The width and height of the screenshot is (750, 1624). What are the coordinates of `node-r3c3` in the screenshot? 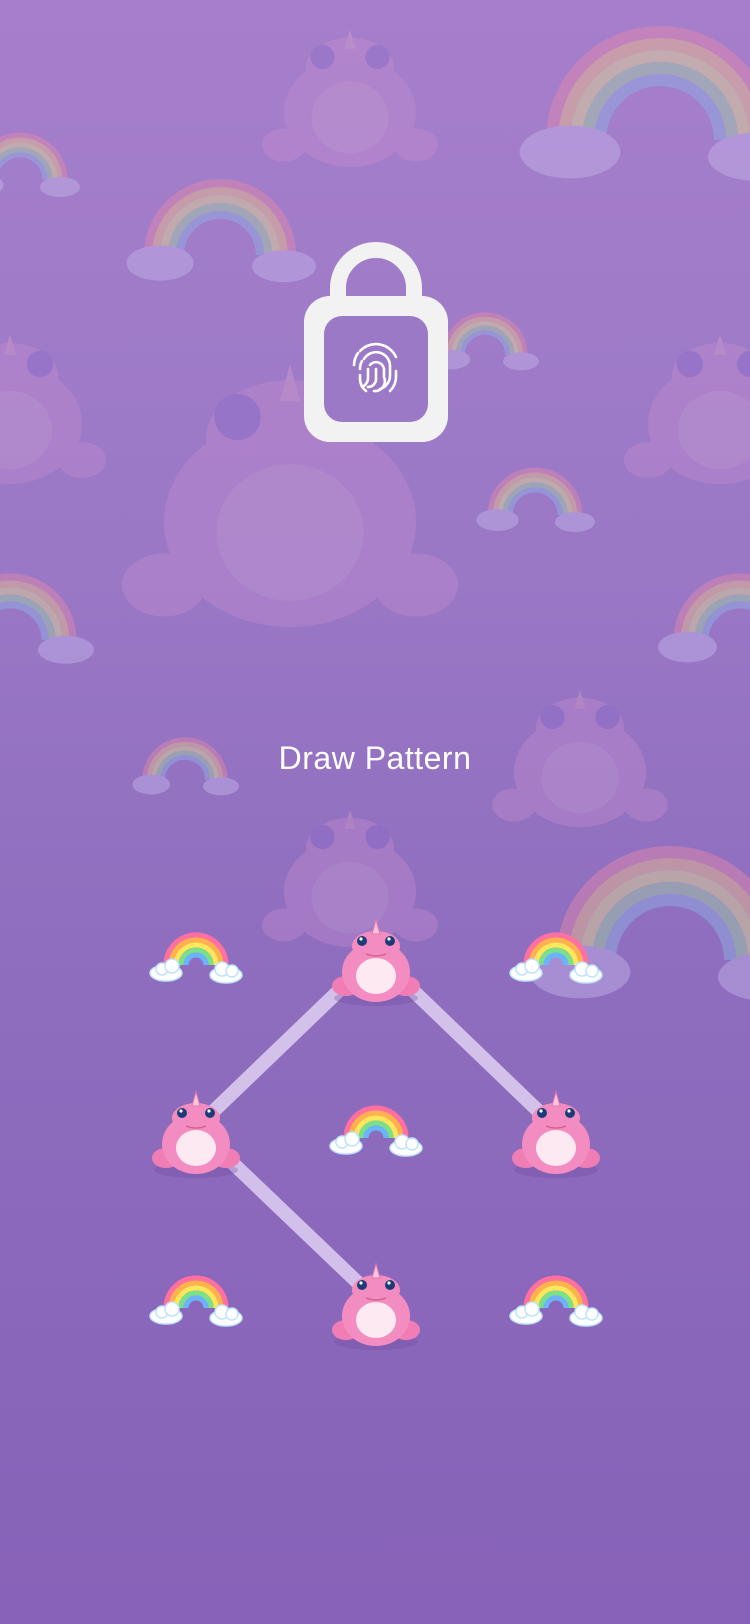 It's located at (556, 1302).